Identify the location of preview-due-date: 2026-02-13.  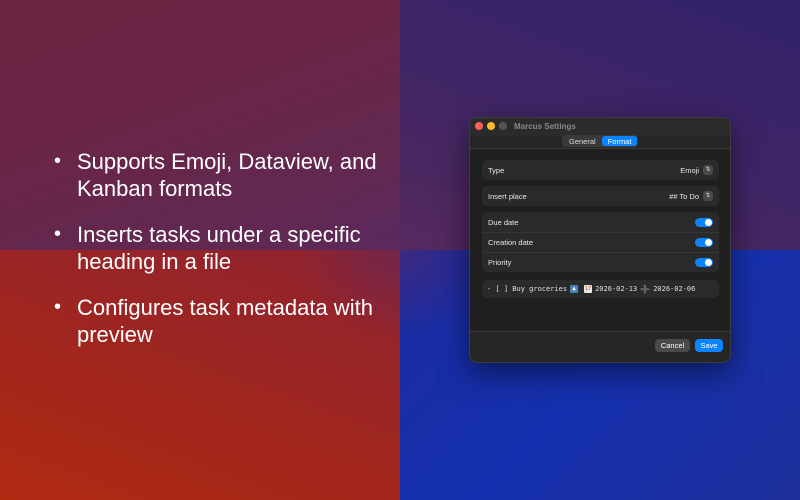
(616, 289).